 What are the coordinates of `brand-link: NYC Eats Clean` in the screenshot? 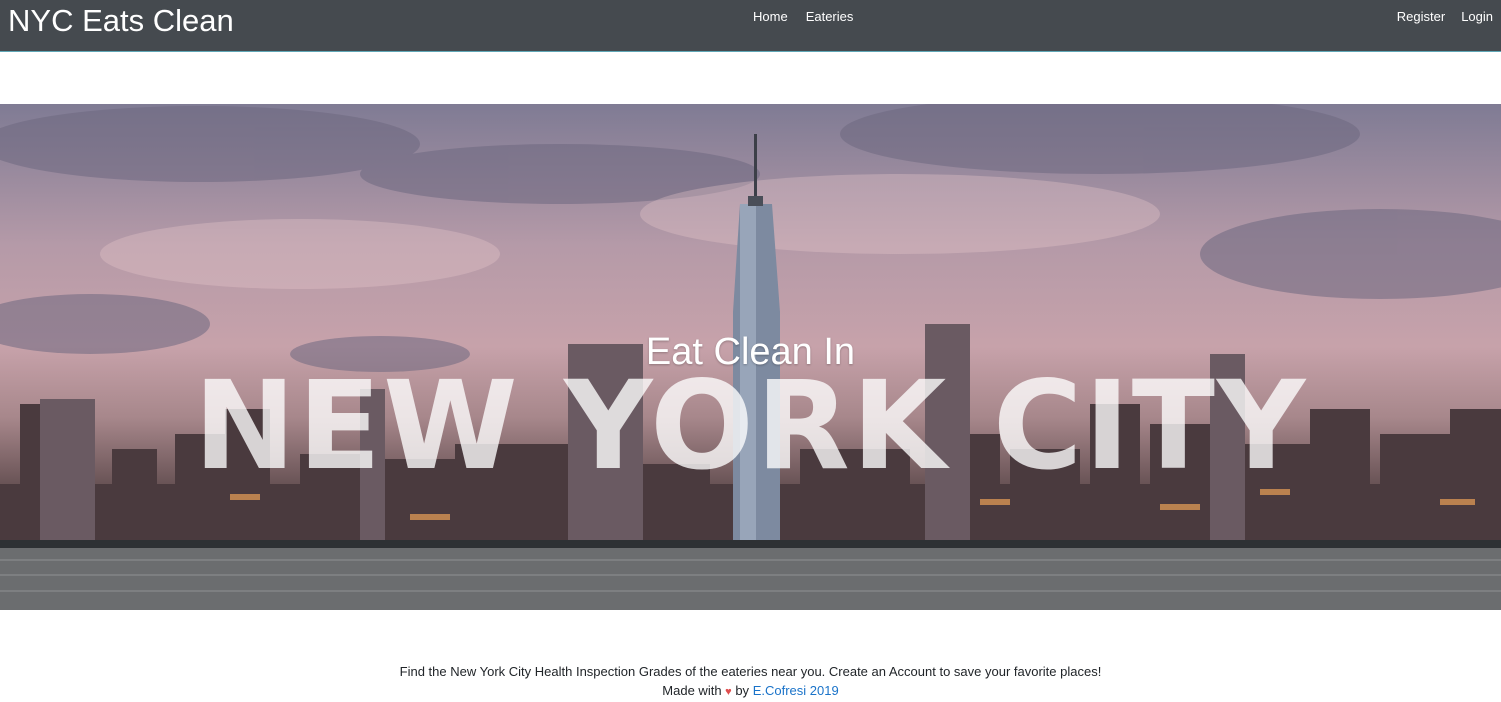 It's located at (121, 21).